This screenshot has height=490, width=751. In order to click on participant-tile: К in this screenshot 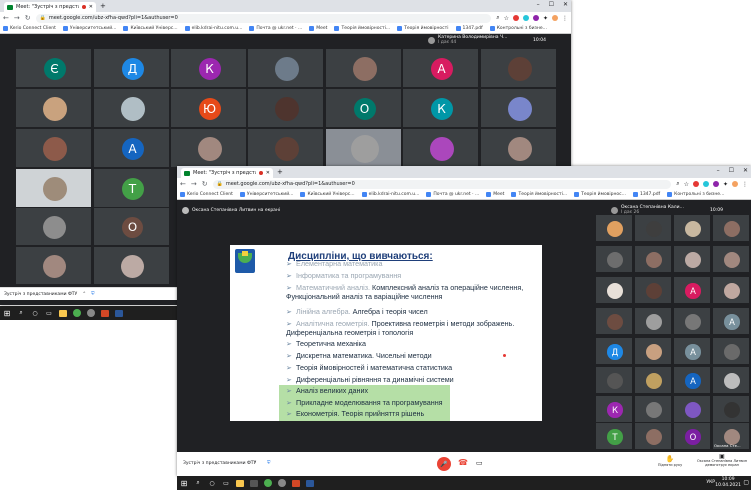, I will do `click(614, 409)`.